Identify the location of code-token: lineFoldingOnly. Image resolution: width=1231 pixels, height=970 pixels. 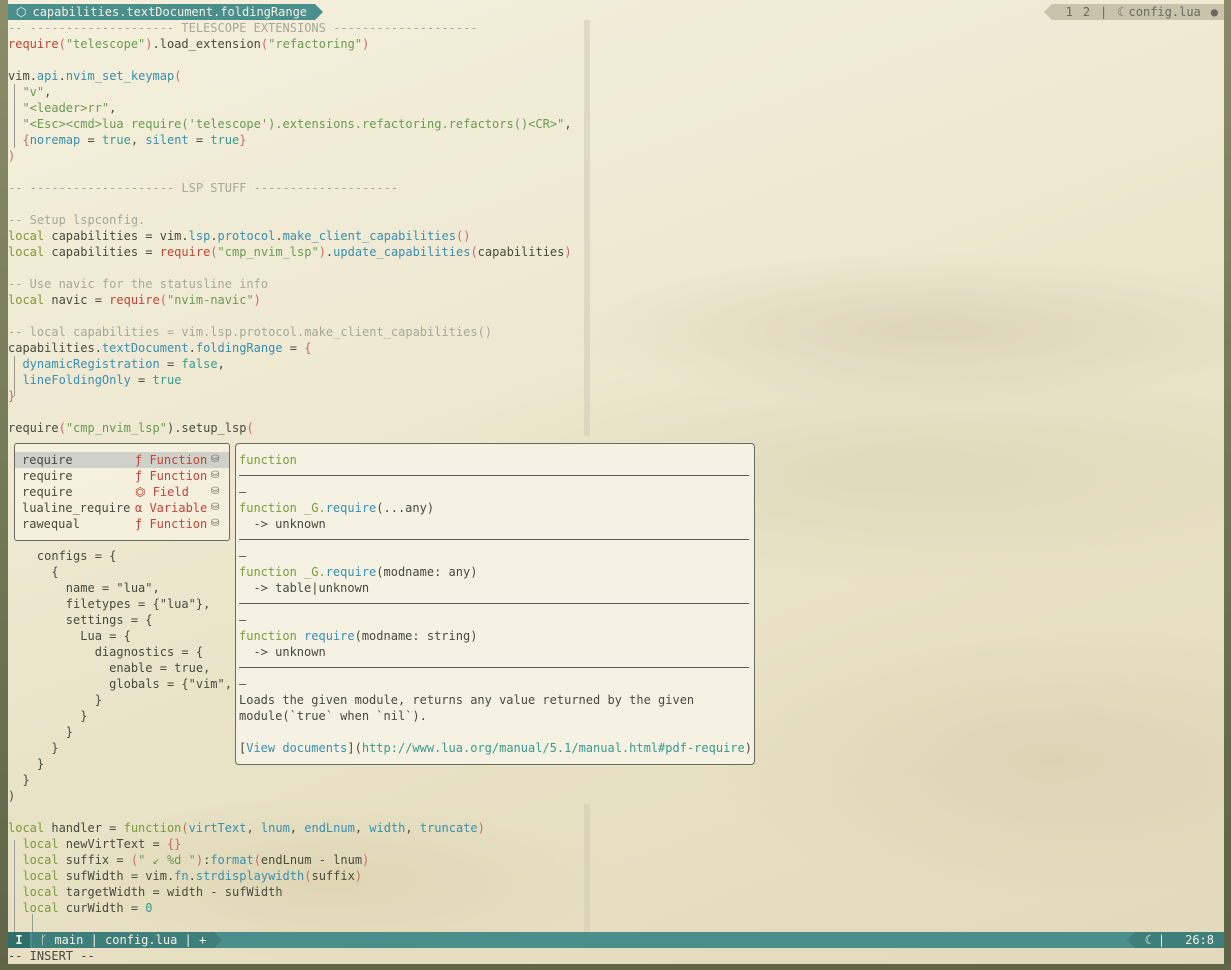
(76, 380).